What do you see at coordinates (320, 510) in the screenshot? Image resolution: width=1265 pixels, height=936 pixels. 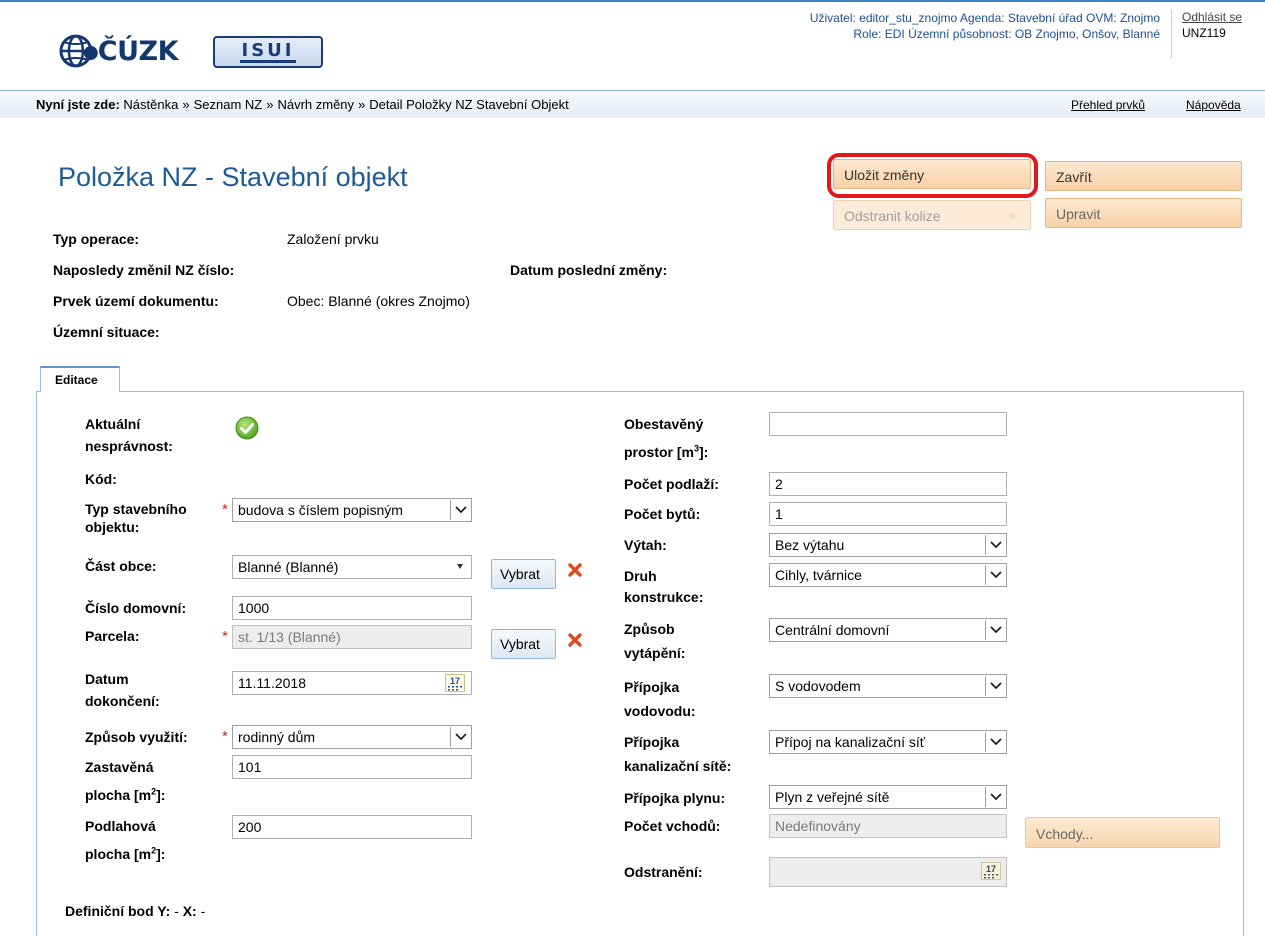 I see `building-type-value: budova s číslem popisným` at bounding box center [320, 510].